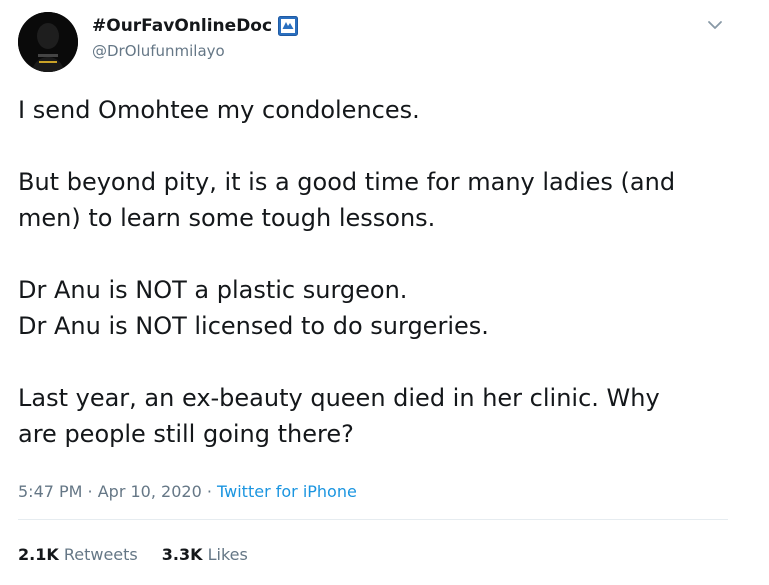 This screenshot has height=585, width=769. Describe the element at coordinates (186, 434) in the screenshot. I see `tweet-line: are people still going there?` at that location.